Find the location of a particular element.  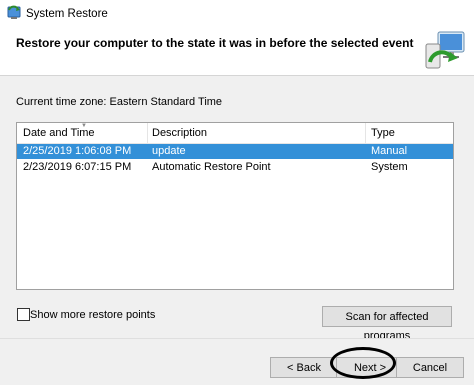

row-description: update is located at coordinates (169, 151).